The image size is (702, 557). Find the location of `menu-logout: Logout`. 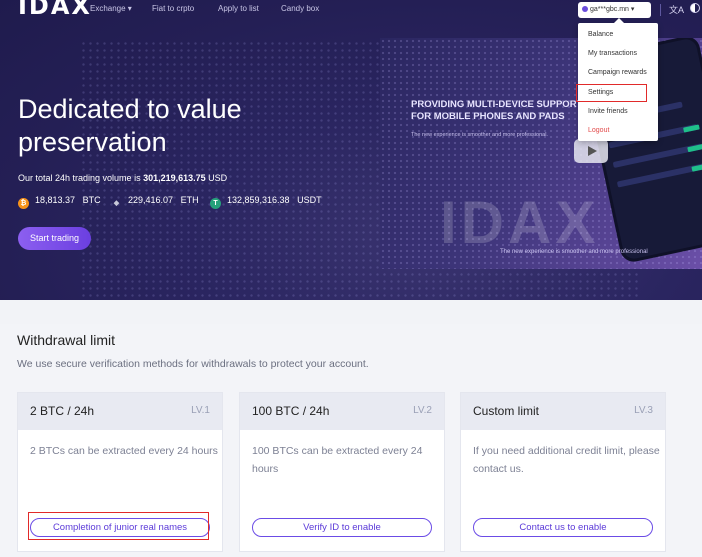

menu-logout: Logout is located at coordinates (598, 130).